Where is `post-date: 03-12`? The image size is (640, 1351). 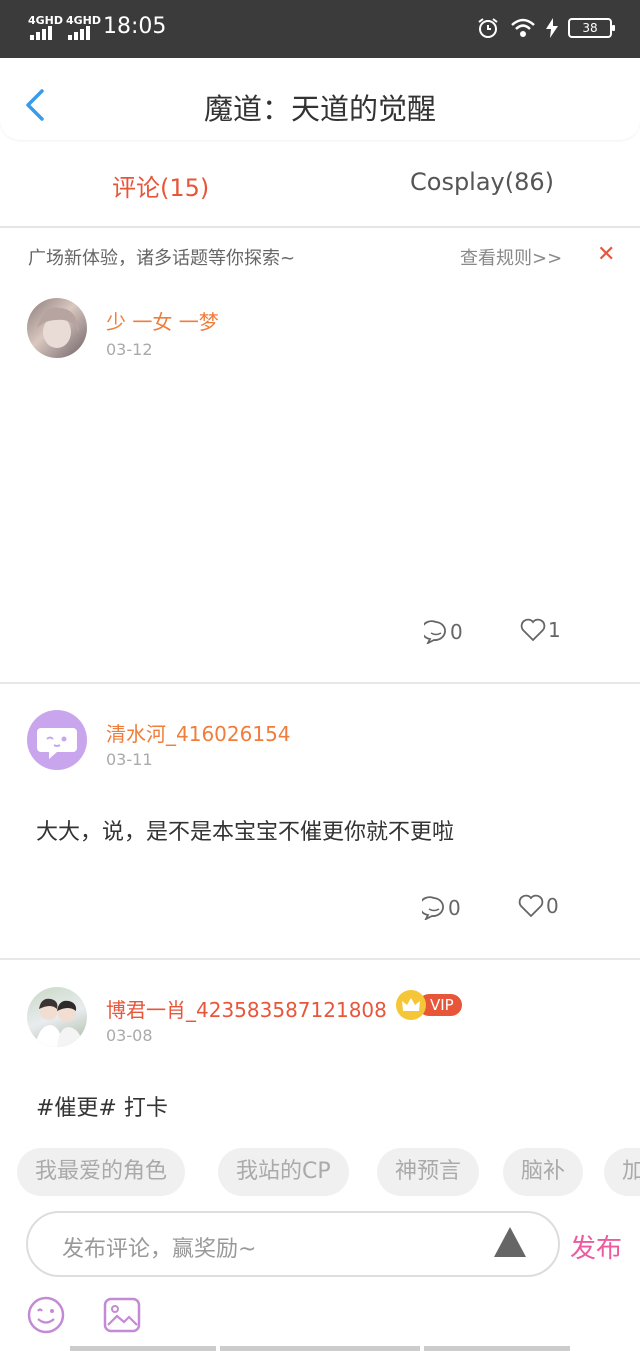
post-date: 03-12 is located at coordinates (129, 349).